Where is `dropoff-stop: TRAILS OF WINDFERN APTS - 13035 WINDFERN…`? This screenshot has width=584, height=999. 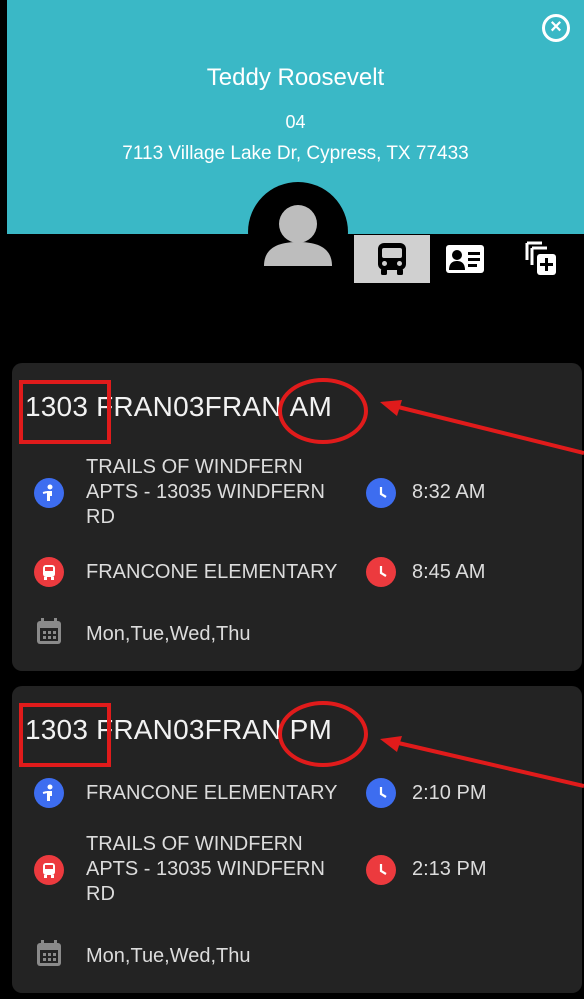
dropoff-stop: TRAILS OF WINDFERN APTS - 13035 WINDFERN… is located at coordinates (205, 869).